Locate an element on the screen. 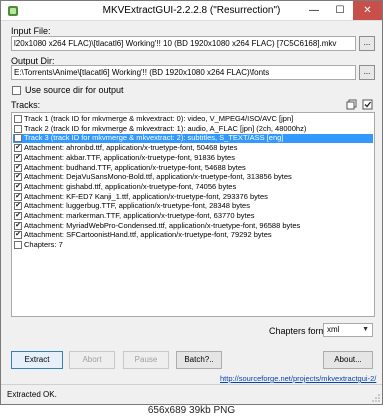  status-bar: Extracted OK. is located at coordinates (191, 394).